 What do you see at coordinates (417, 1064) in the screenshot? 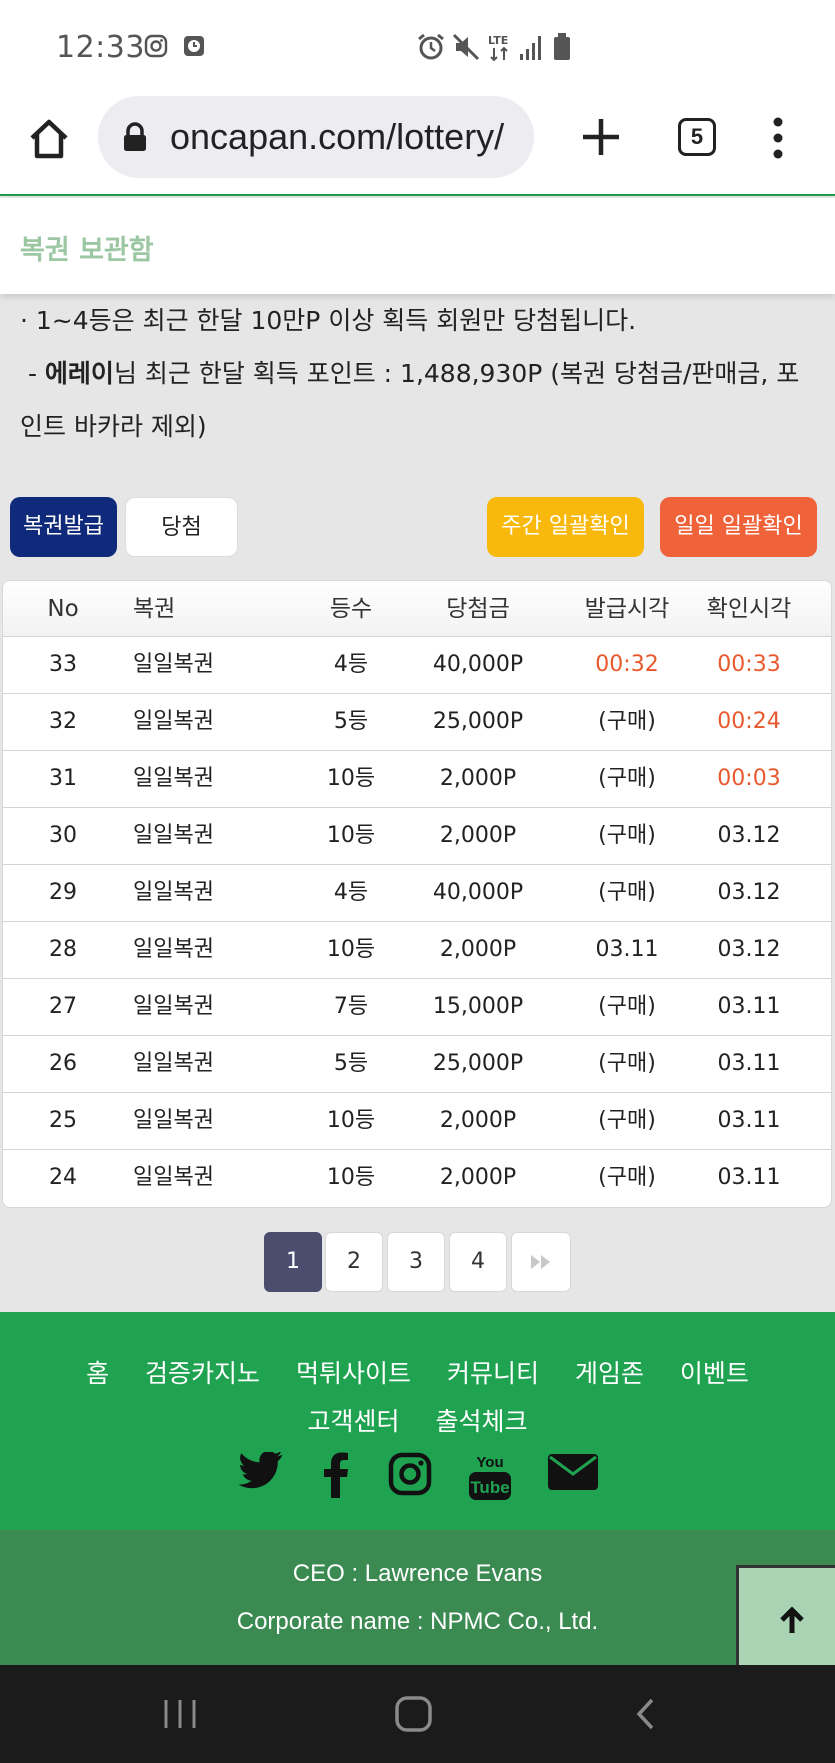
I see `table-row: 26 일일복권 5등 25,000P (구매) 03.11` at bounding box center [417, 1064].